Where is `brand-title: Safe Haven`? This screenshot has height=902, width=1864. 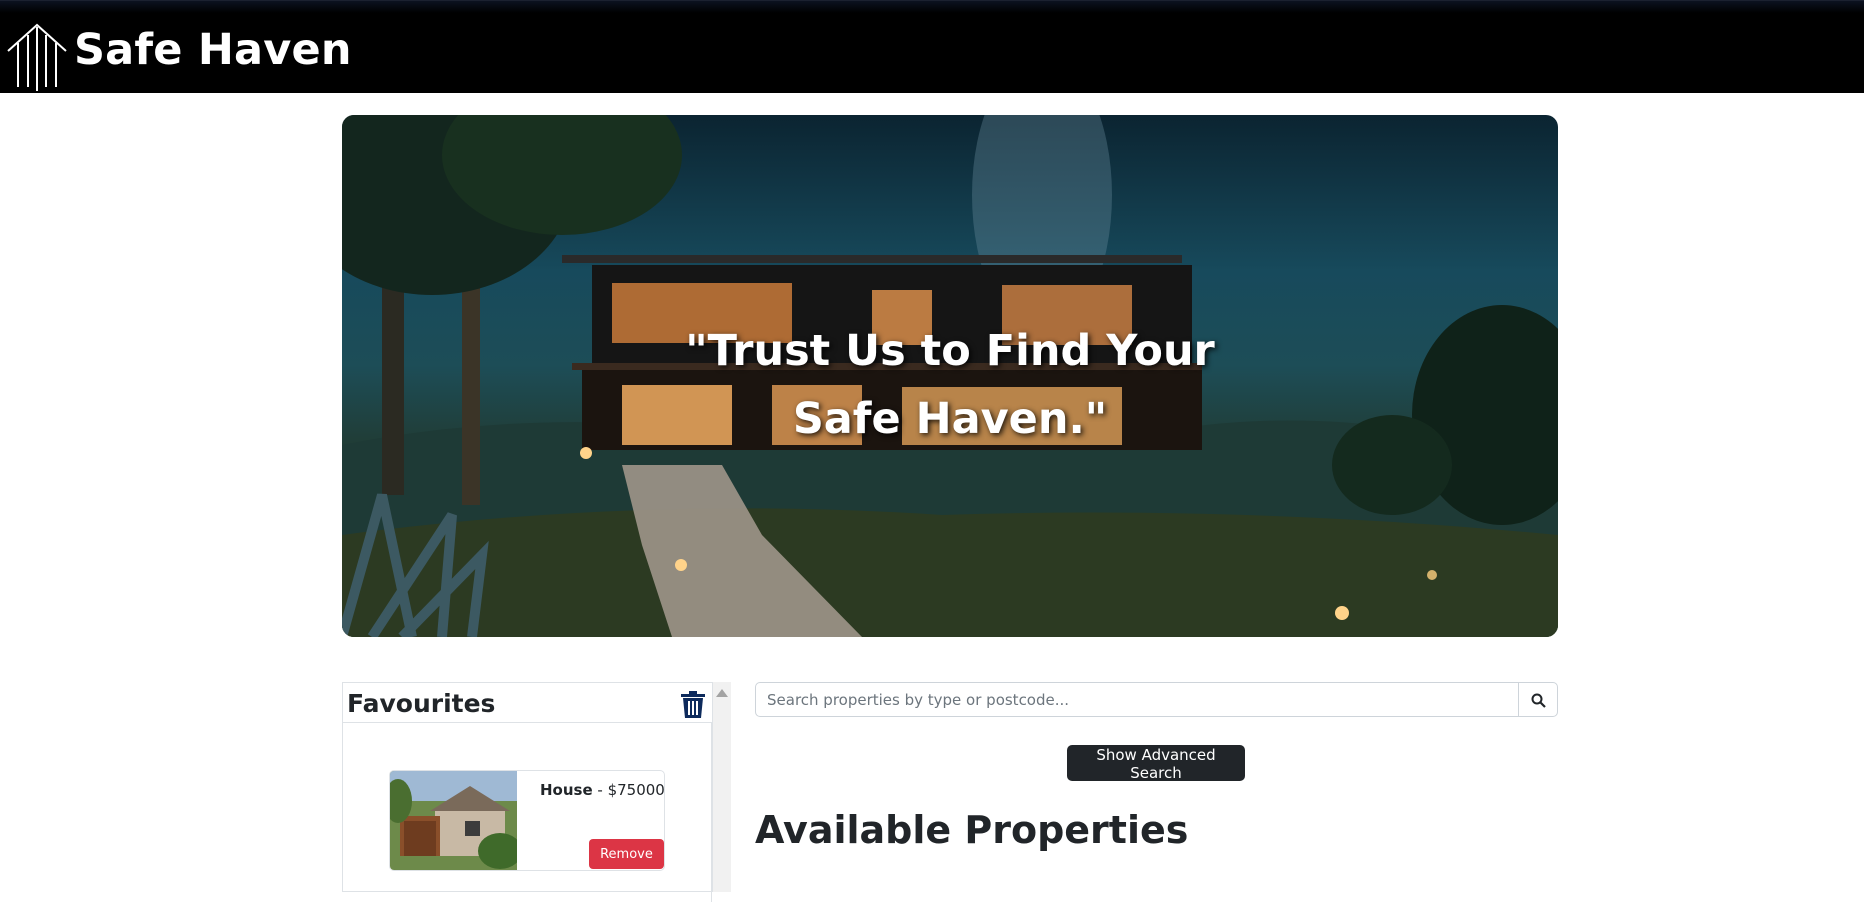
brand-title: Safe Haven is located at coordinates (213, 50).